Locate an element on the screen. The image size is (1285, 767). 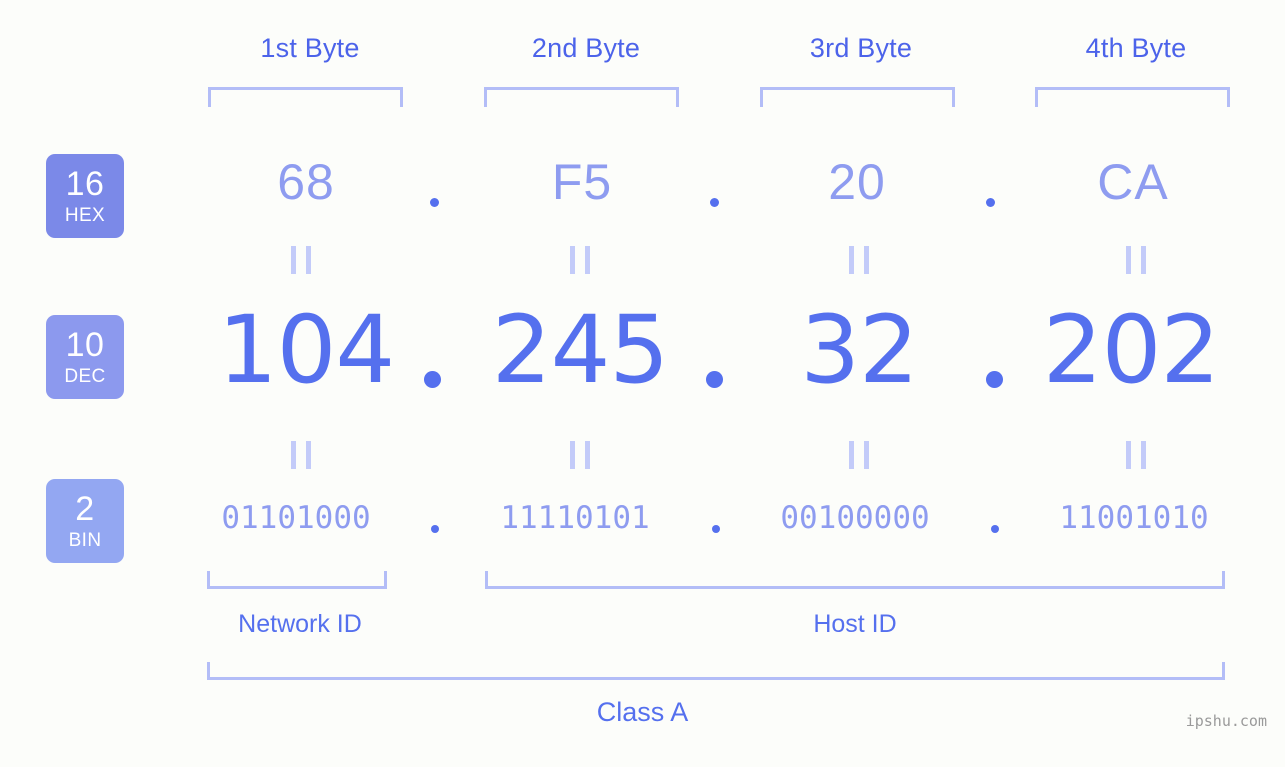
dec-value-byte-3: 32 is located at coordinates (859, 350).